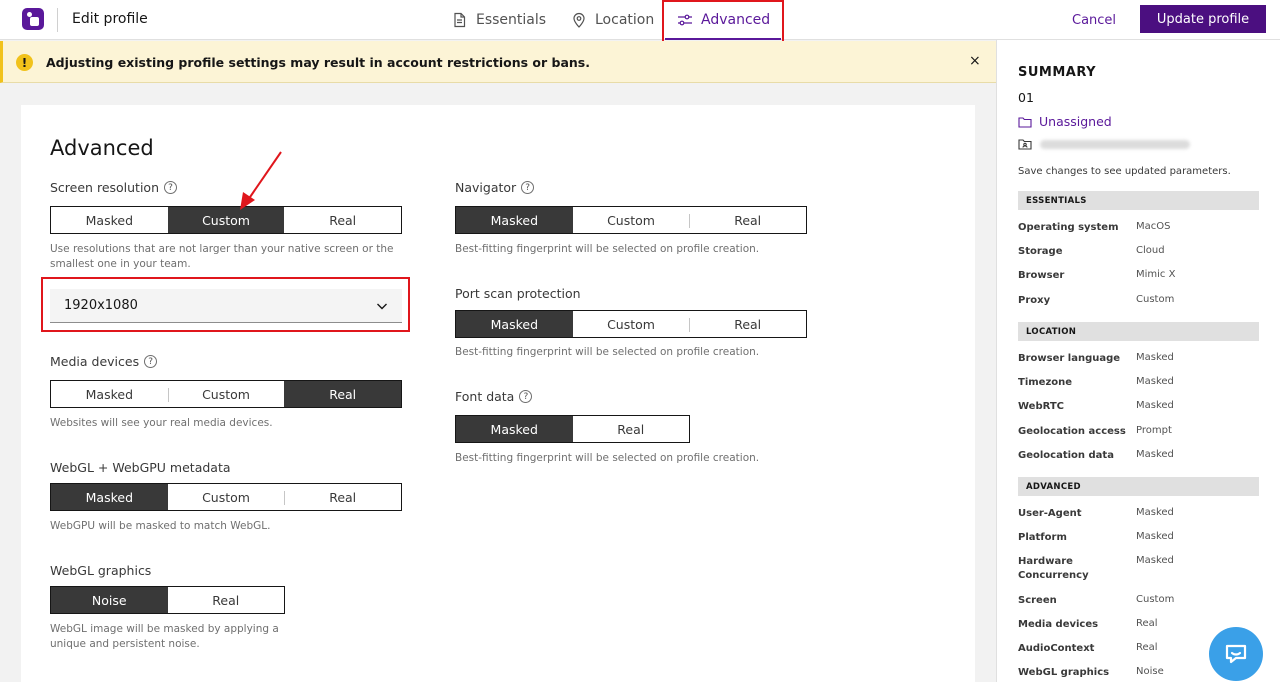  Describe the element at coordinates (1050, 513) in the screenshot. I see `summary-key: User-Agent` at that location.